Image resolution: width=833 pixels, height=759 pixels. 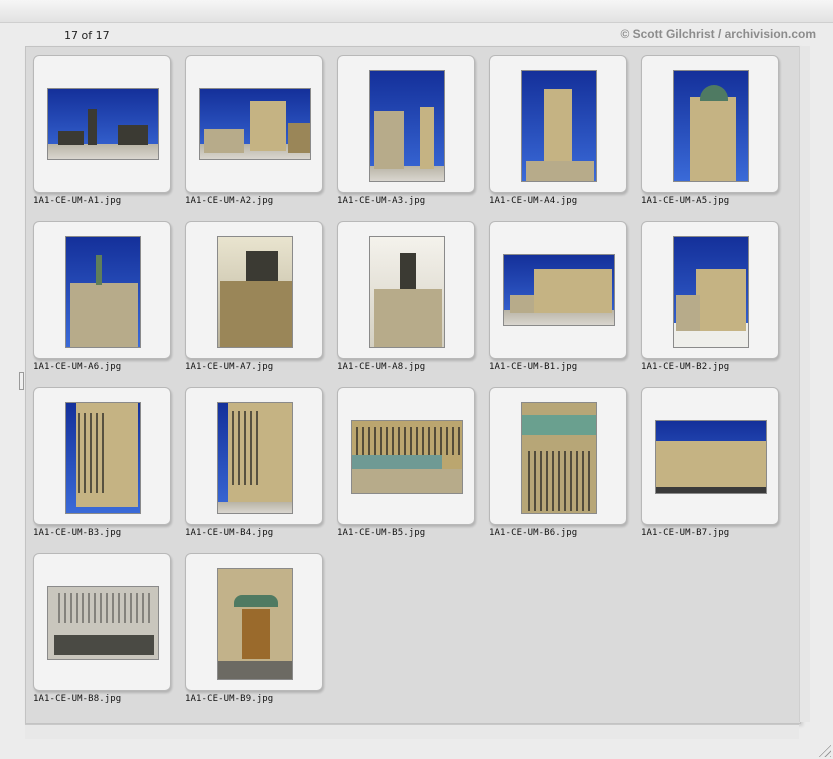 What do you see at coordinates (77, 699) in the screenshot?
I see `thumbnail-caption: 1A1-CE-UM-B8.jpg` at bounding box center [77, 699].